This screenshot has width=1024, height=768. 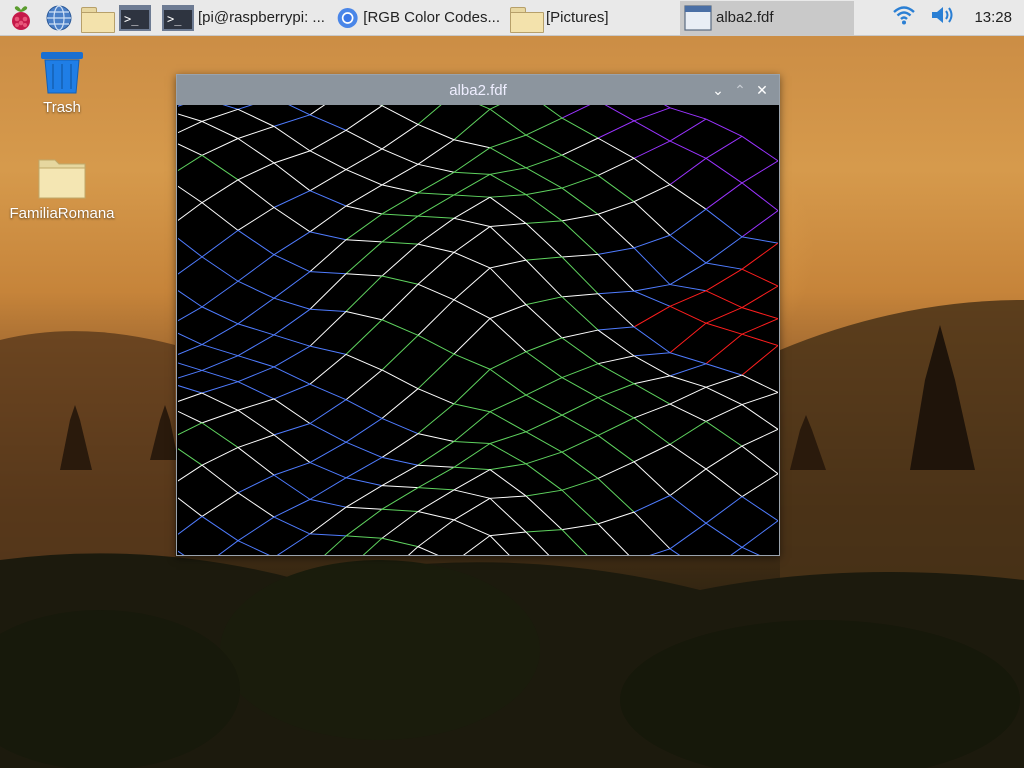 I want to click on task-alba2: alba2.fdf, so click(x=767, y=17).